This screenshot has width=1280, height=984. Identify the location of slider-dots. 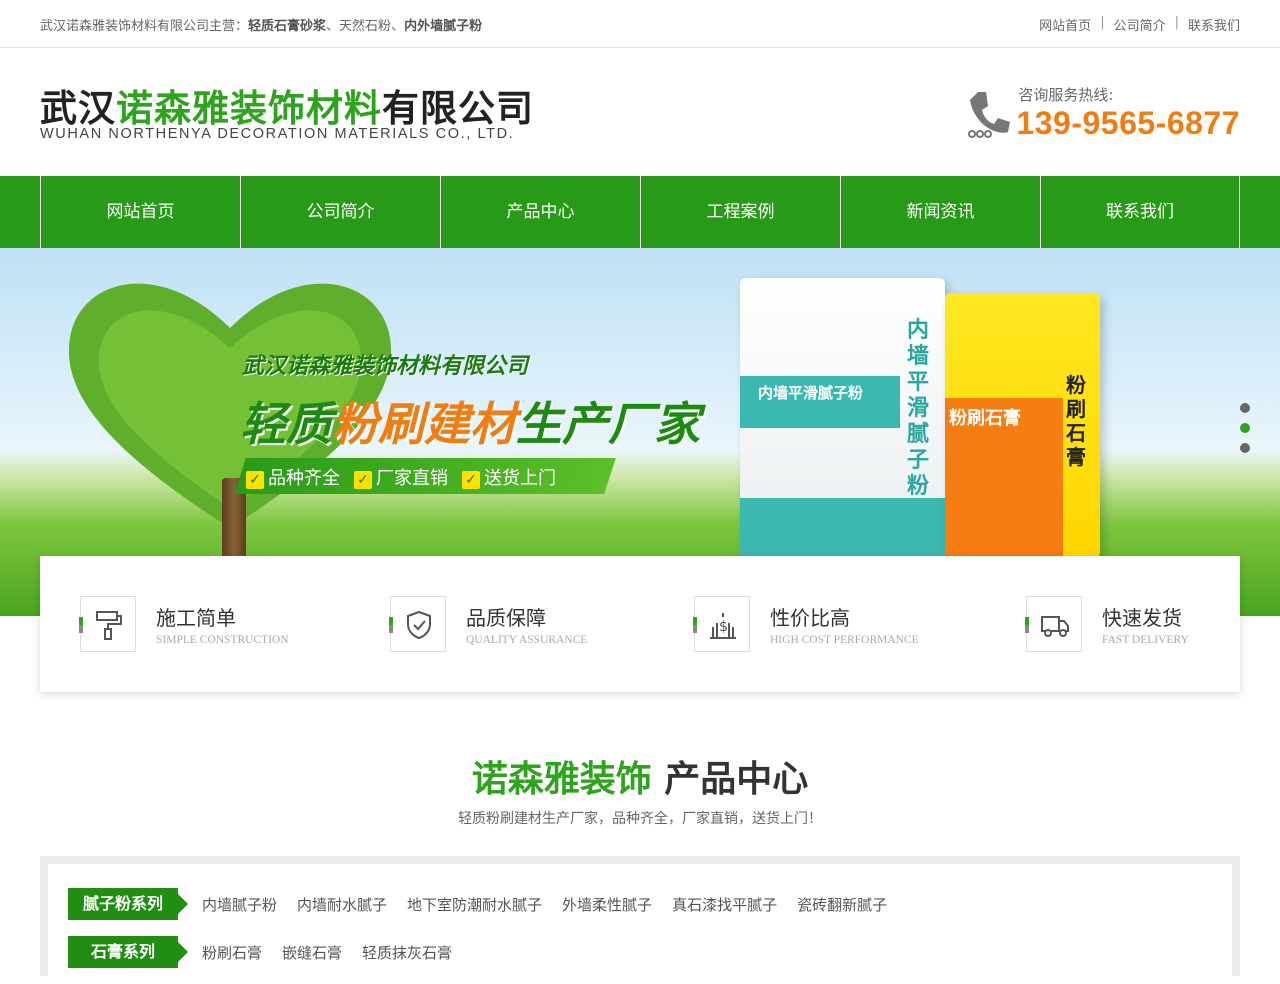
(1245, 428).